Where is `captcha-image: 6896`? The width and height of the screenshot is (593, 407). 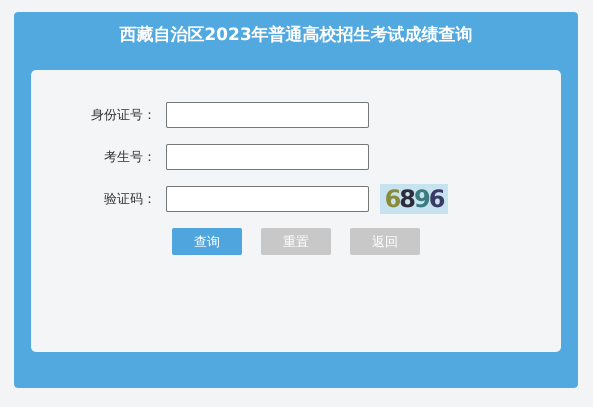
captcha-image: 6896 is located at coordinates (414, 199).